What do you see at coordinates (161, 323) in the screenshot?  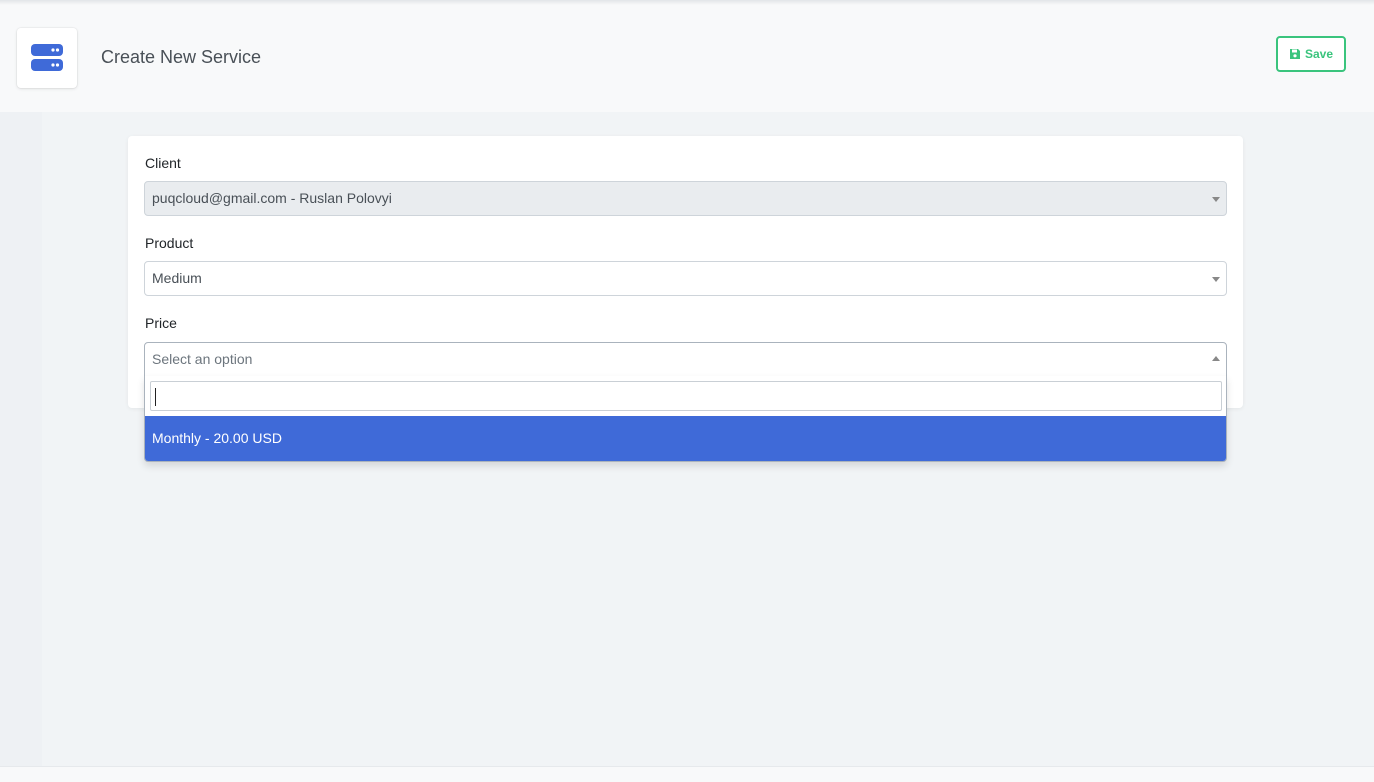 I see `price-label: Price` at bounding box center [161, 323].